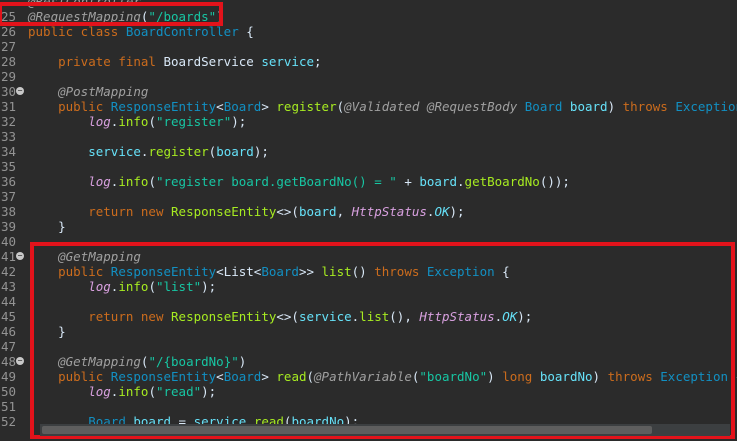  I want to click on code-token: ());, so click(554, 181).